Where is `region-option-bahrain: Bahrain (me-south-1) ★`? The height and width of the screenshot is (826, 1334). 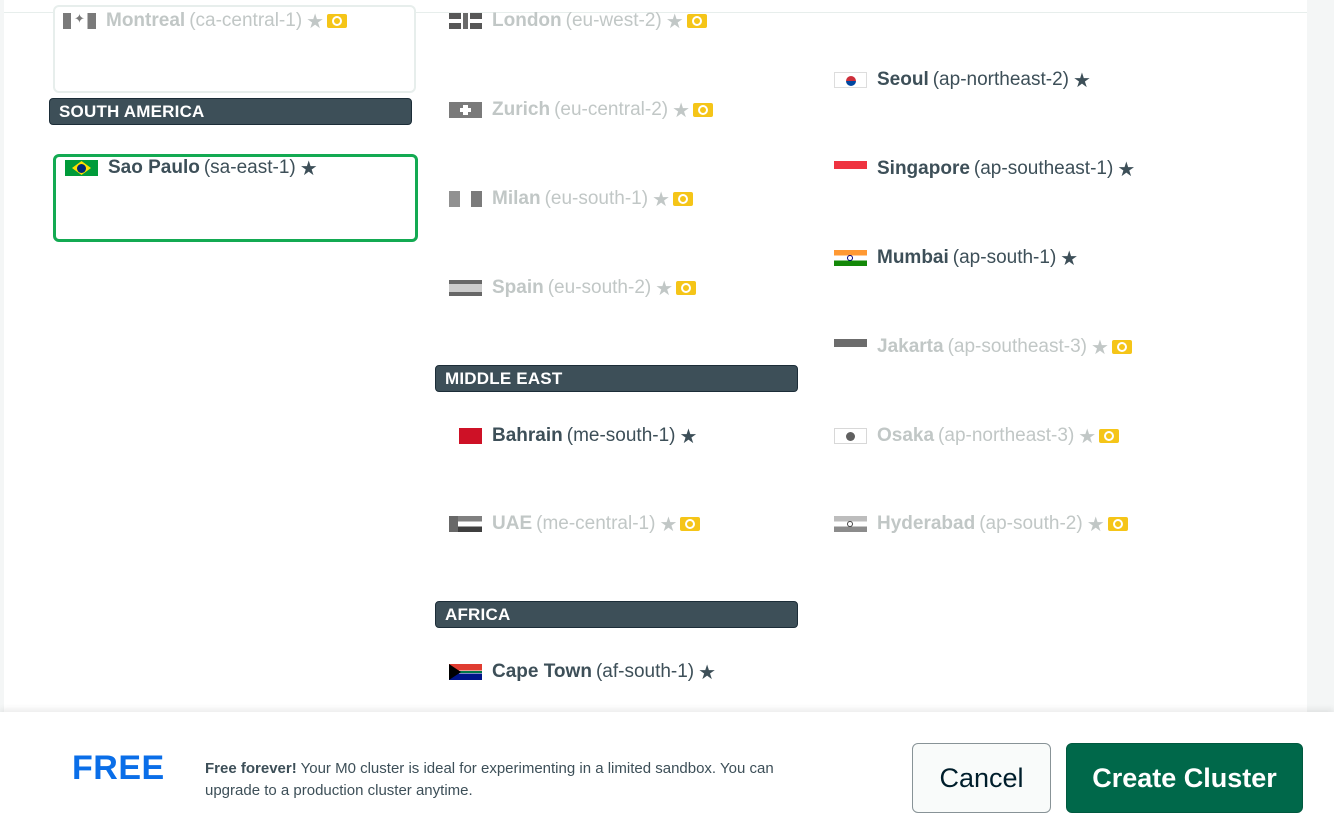 region-option-bahrain: Bahrain (me-south-1) ★ is located at coordinates (573, 436).